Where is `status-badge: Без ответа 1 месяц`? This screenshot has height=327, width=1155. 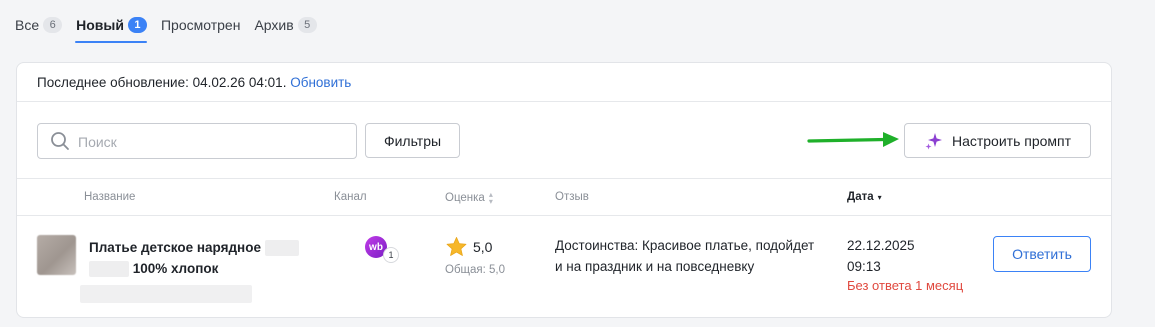 status-badge: Без ответа 1 месяц is located at coordinates (905, 285).